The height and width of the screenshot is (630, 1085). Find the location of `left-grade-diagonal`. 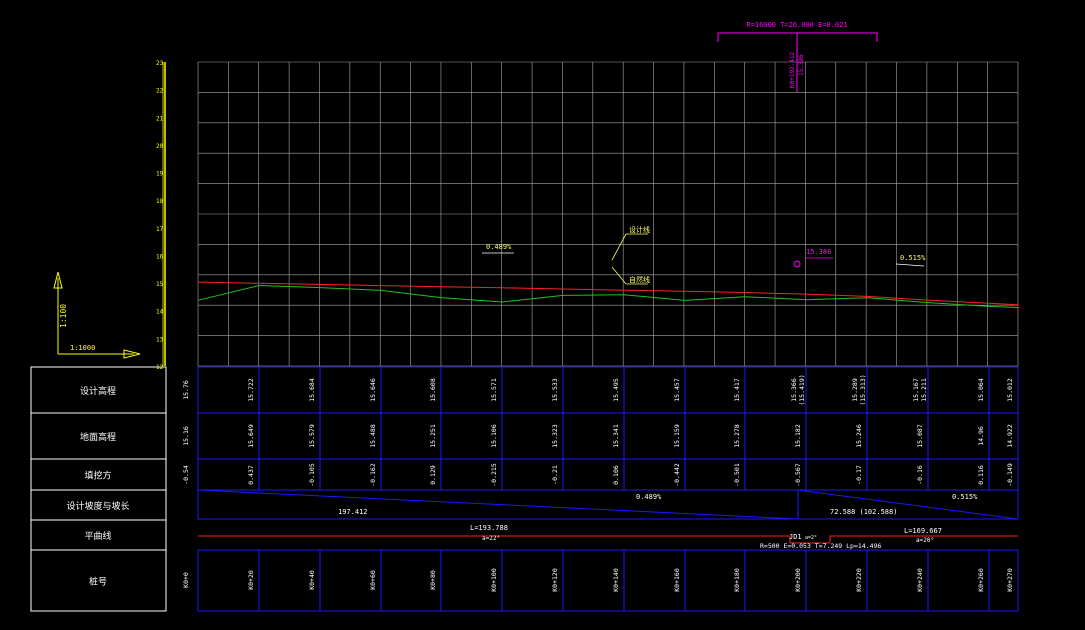

left-grade-diagonal is located at coordinates (498, 504).